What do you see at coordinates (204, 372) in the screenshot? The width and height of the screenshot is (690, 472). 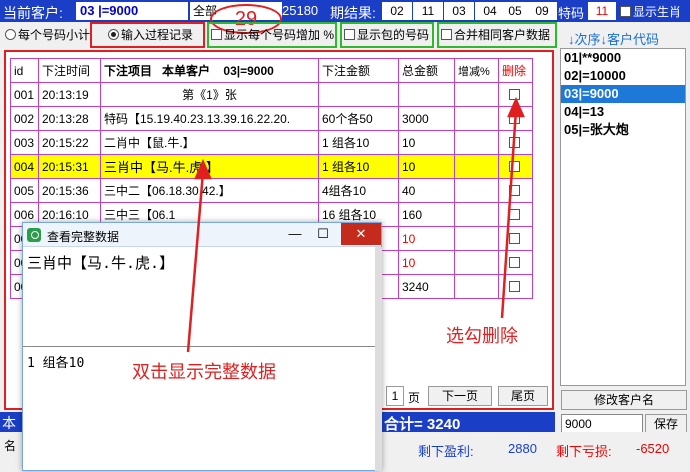 I see `annotation-double-click: 双击显示完整数据` at bounding box center [204, 372].